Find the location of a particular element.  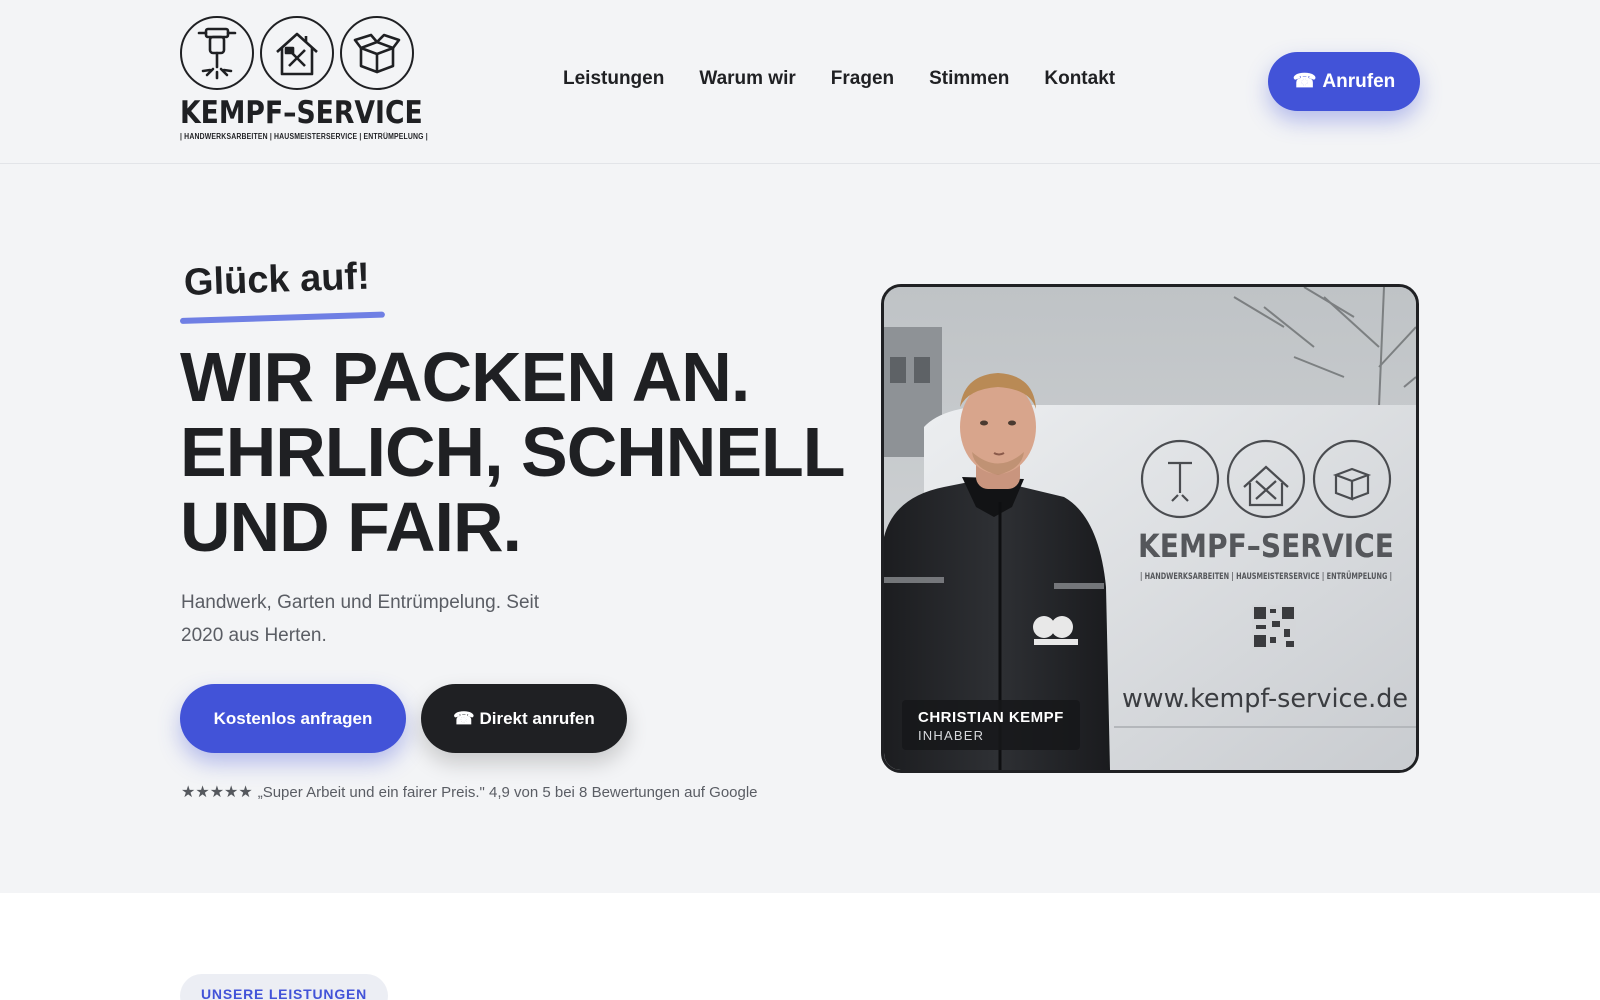

nav-leistungen: Leistungen is located at coordinates (613, 79).